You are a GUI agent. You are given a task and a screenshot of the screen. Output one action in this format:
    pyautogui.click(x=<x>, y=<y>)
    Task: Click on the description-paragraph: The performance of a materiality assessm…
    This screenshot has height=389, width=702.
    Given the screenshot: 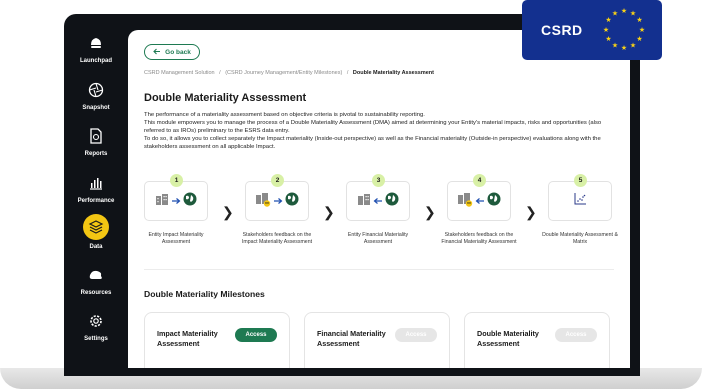 What is the action you would take?
    pyautogui.click(x=284, y=115)
    